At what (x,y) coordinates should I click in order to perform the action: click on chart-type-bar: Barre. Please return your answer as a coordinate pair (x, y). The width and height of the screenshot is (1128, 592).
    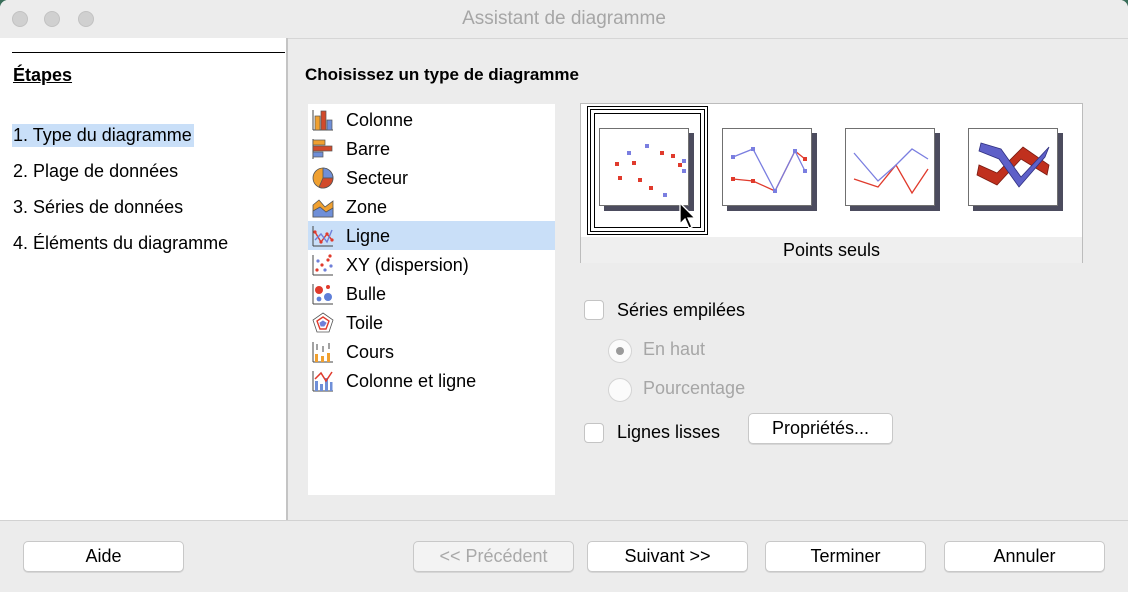
    Looking at the image, I should click on (431, 148).